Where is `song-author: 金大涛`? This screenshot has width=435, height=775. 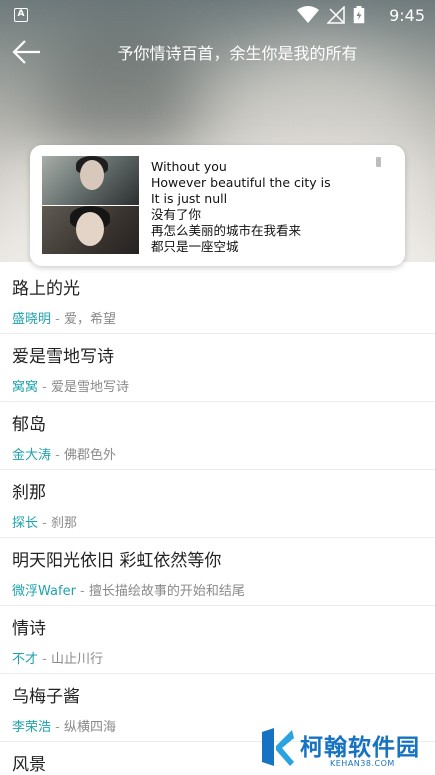 song-author: 金大涛 is located at coordinates (32, 455).